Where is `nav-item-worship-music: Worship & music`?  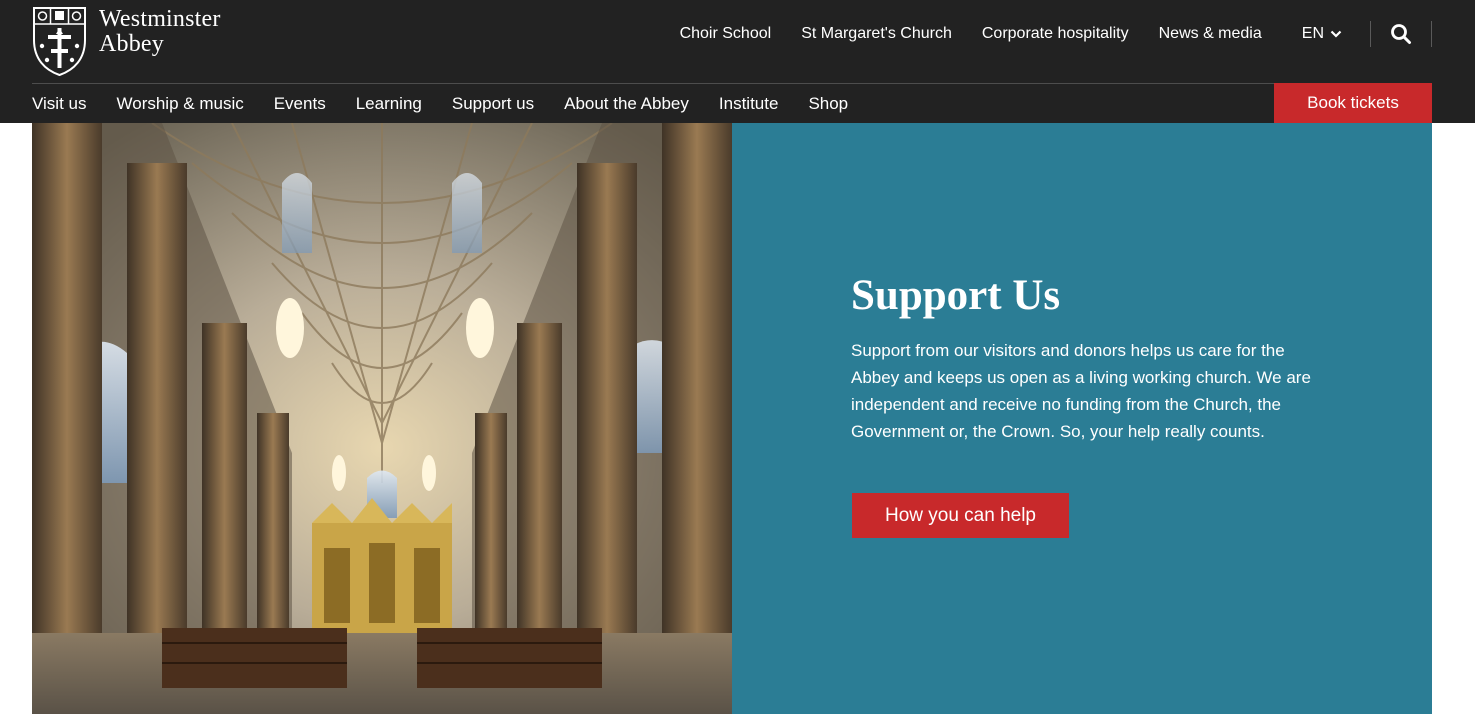 nav-item-worship-music: Worship & music is located at coordinates (180, 104).